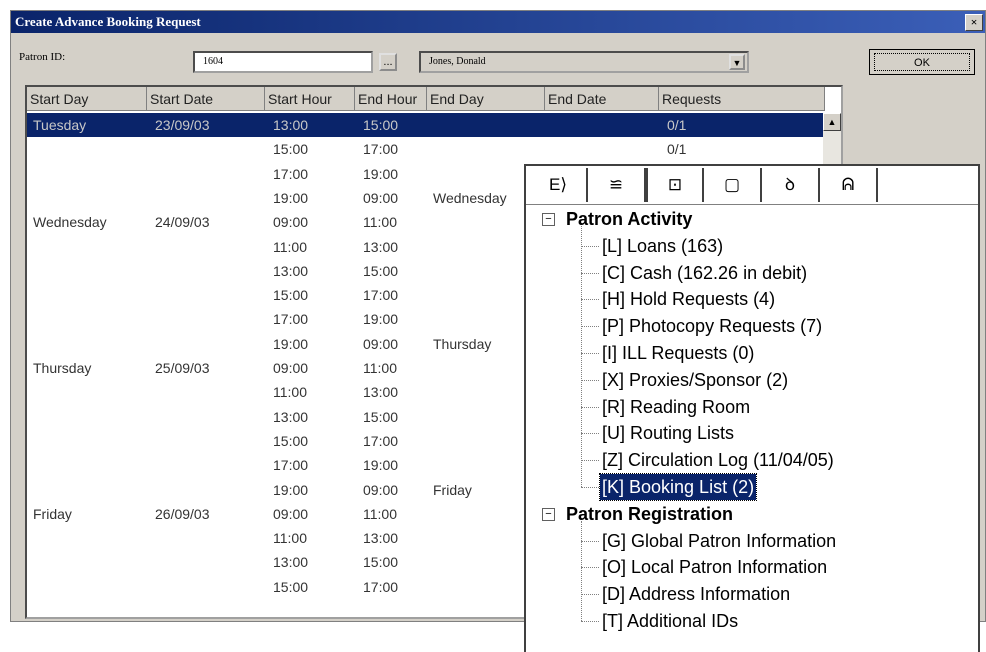 The image size is (986, 652). I want to click on window-titlebar: Create Advance Booking Request ×, so click(498, 22).